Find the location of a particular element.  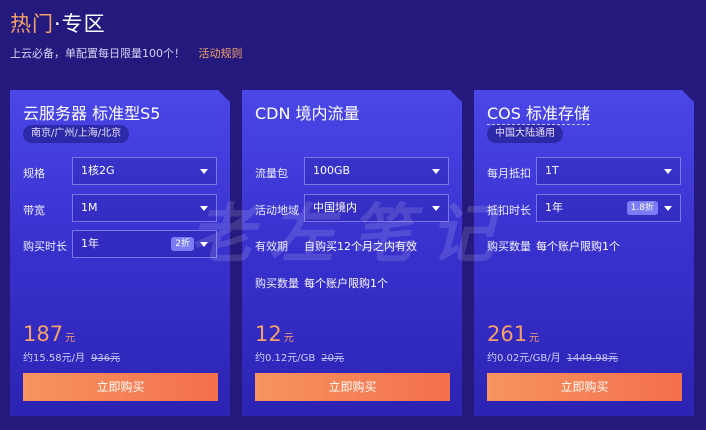

spec-value: 1核2G is located at coordinates (98, 170).